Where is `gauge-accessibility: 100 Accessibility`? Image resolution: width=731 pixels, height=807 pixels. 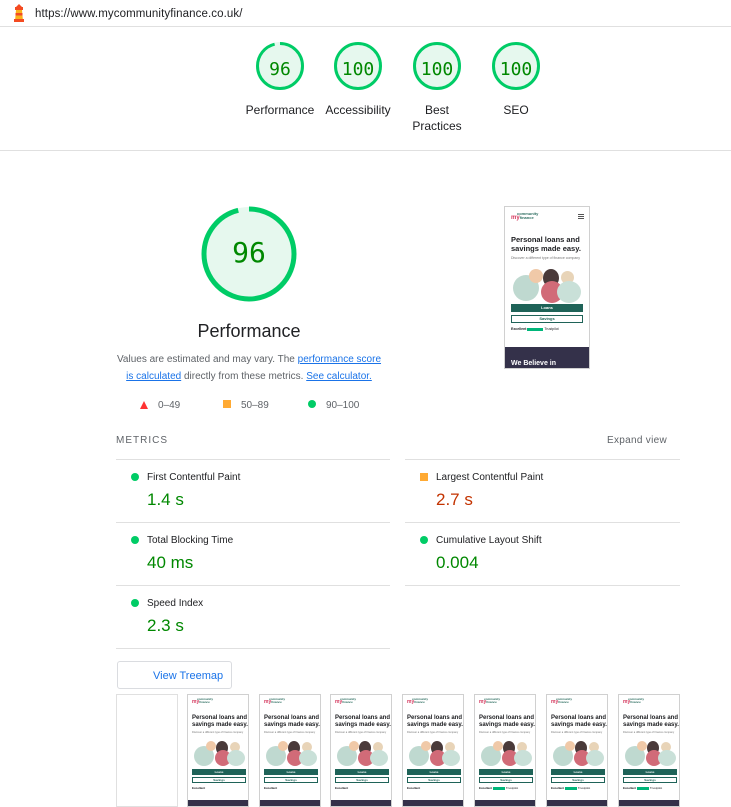
gauge-accessibility: 100 Accessibility is located at coordinates (358, 79).